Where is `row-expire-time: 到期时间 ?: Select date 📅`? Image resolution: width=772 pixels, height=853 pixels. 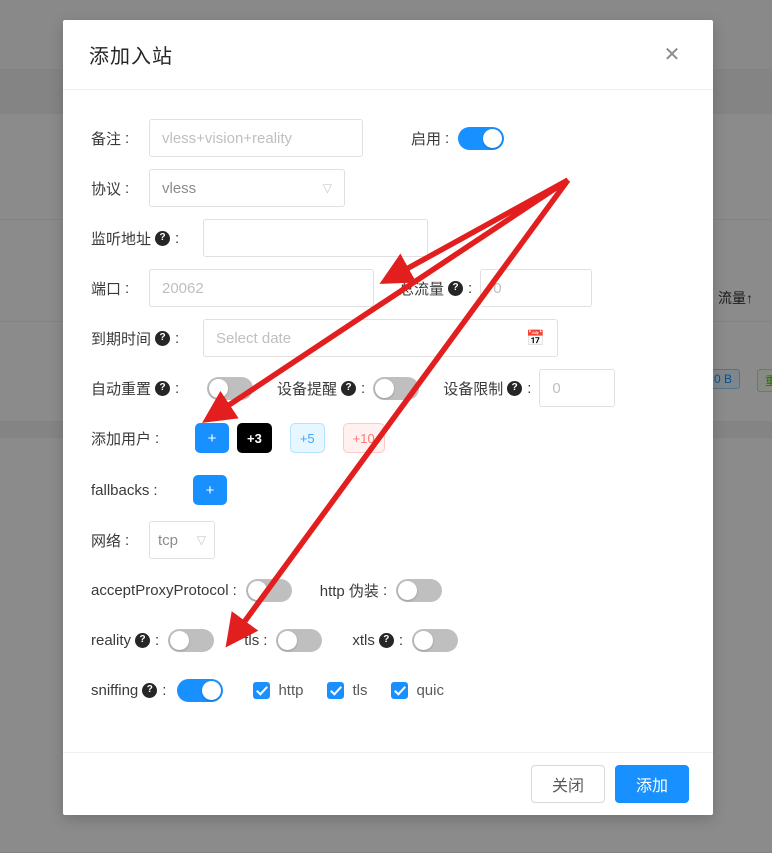
row-expire-time: 到期时间 ?: Select date 📅 is located at coordinates (388, 338).